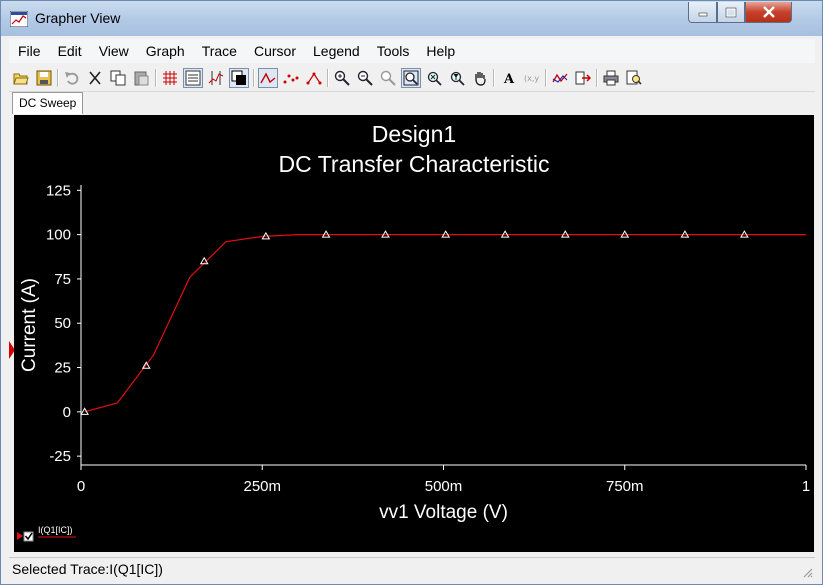  Describe the element at coordinates (68, 51) in the screenshot. I see `menu-edit: Edit` at that location.